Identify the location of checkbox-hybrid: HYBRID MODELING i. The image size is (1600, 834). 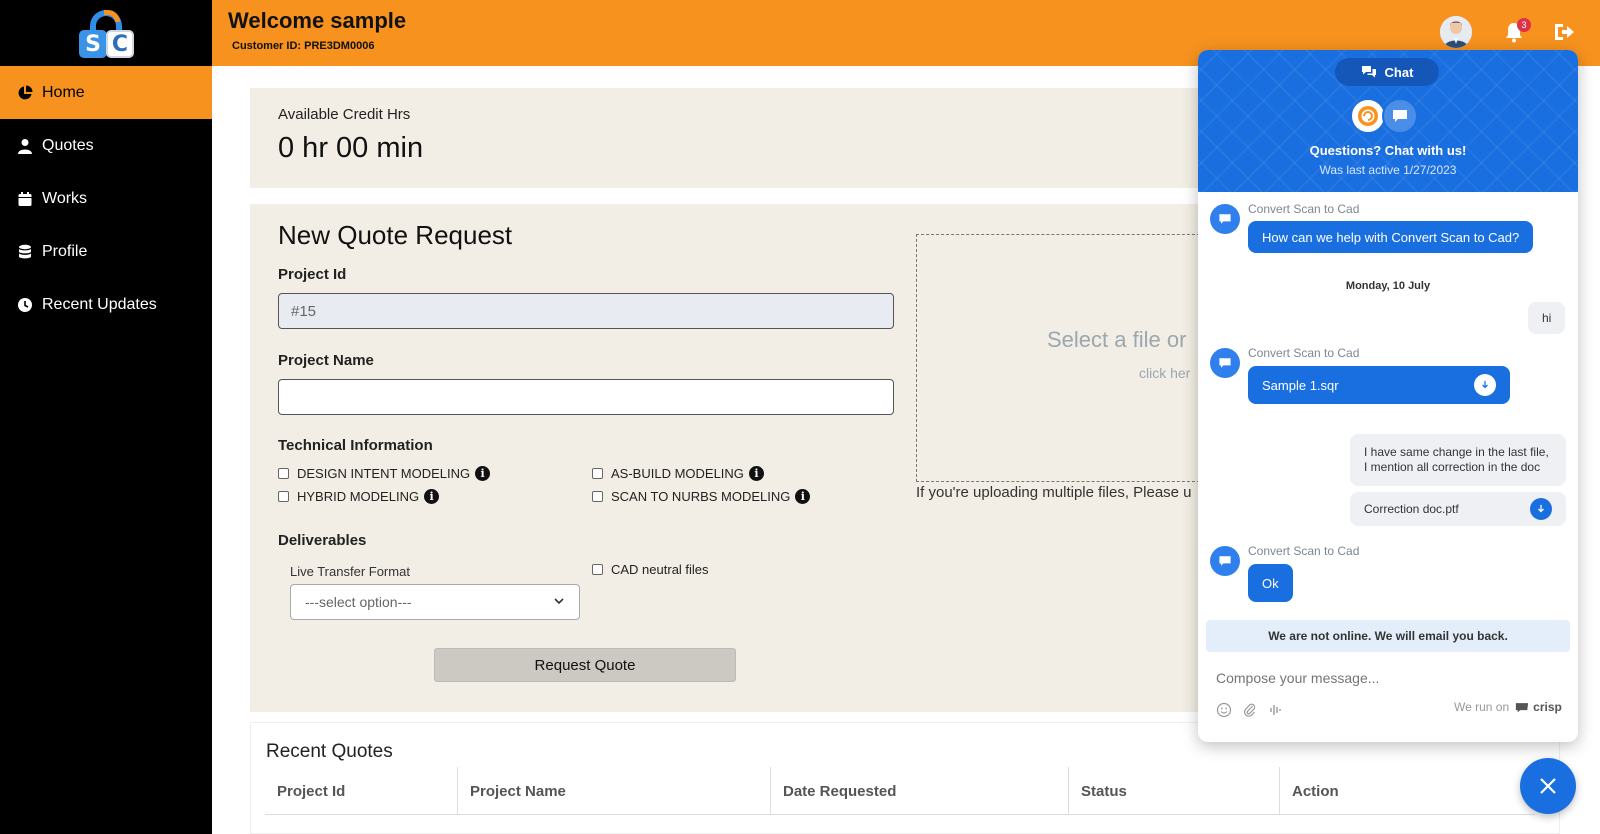
(359, 496).